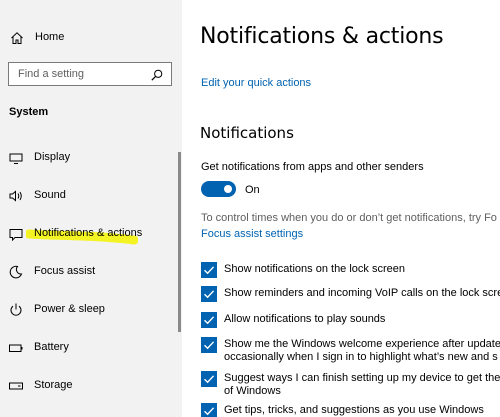 The image size is (500, 417). I want to click on toggle-knob, so click(228, 189).